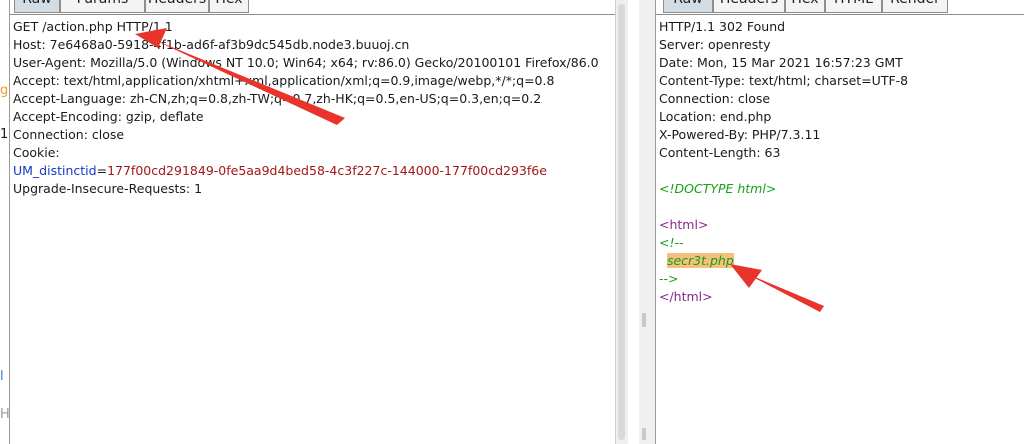  What do you see at coordinates (915, 6) in the screenshot?
I see `tab-render: Render` at bounding box center [915, 6].